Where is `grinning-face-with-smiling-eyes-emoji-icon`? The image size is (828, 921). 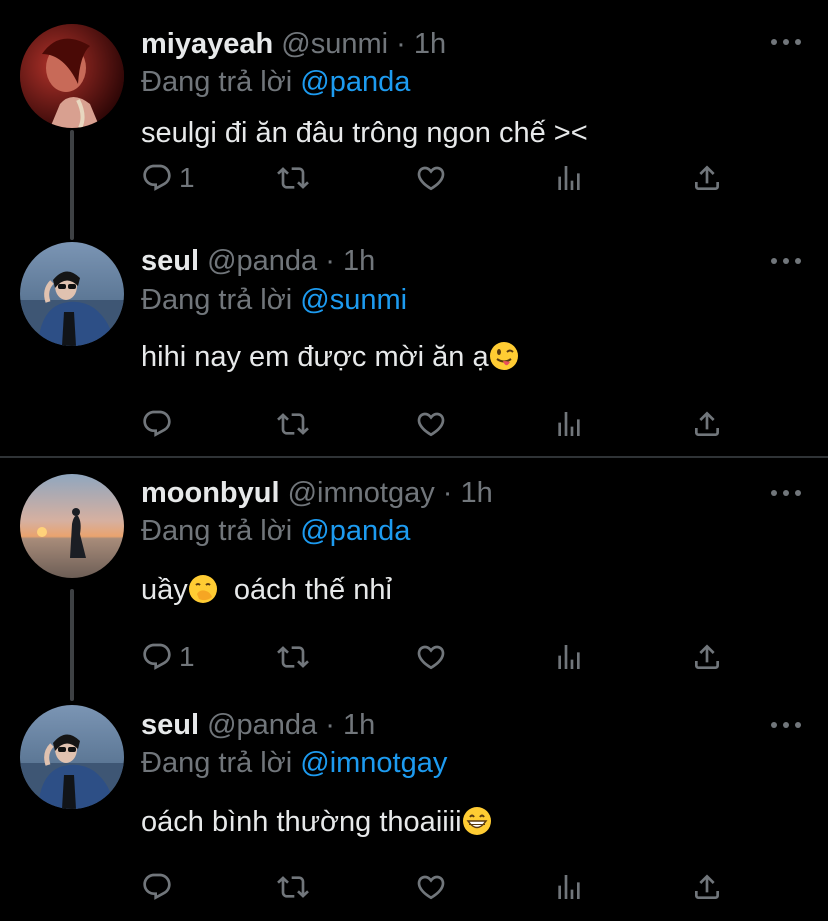 grinning-face-with-smiling-eyes-emoji-icon is located at coordinates (477, 821).